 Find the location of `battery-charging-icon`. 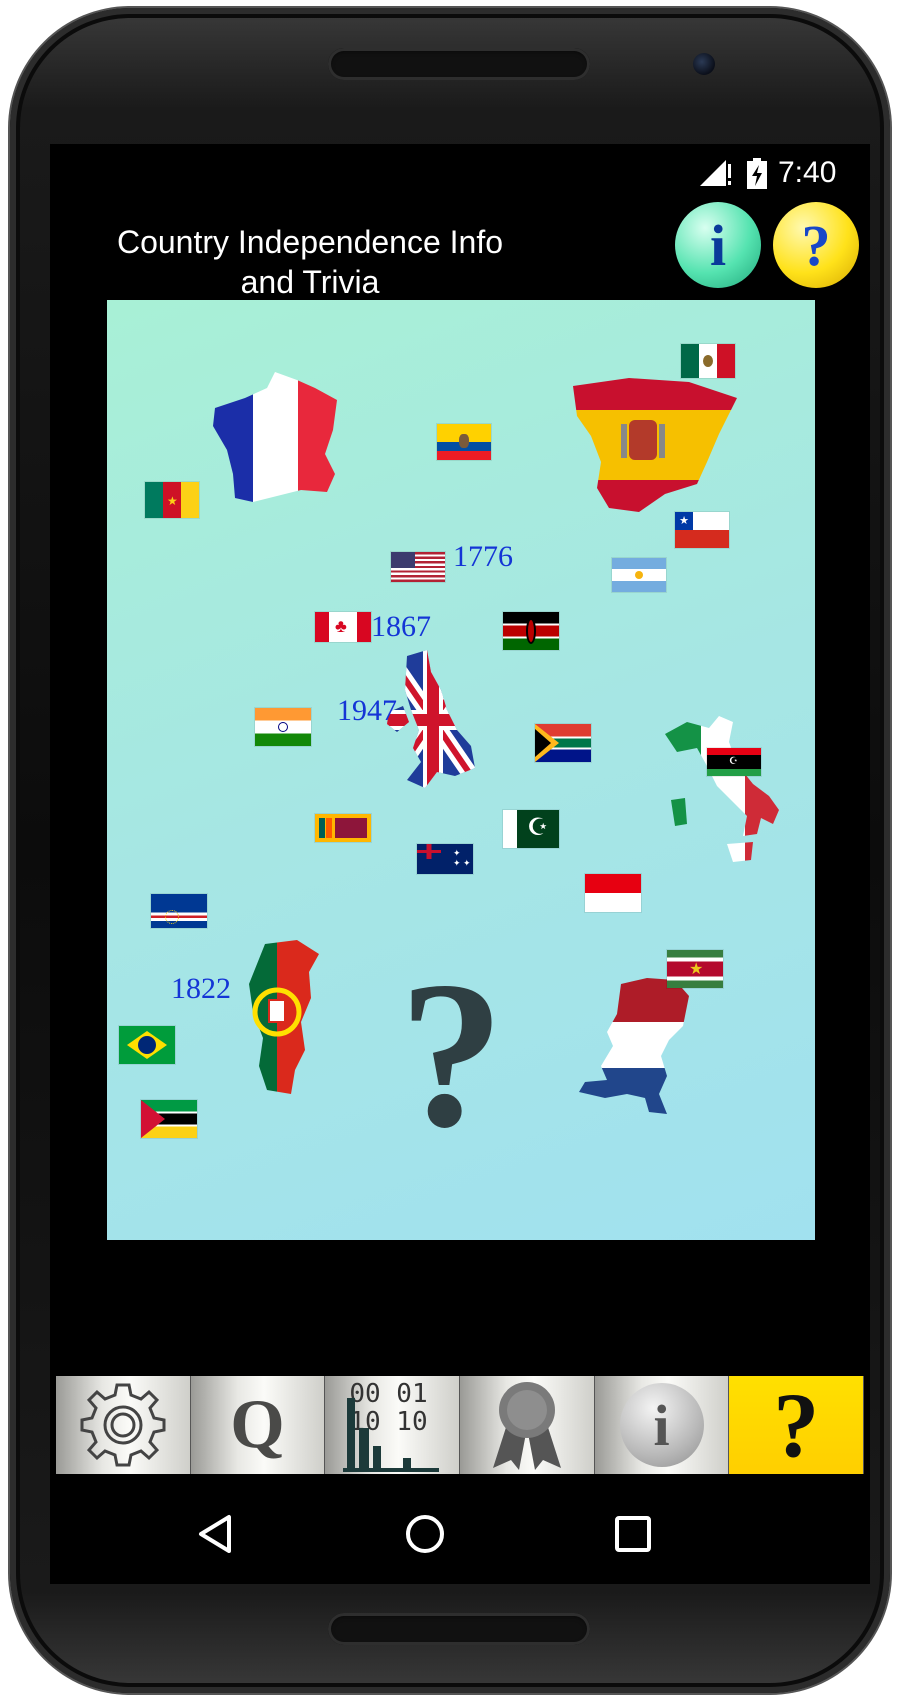

battery-charging-icon is located at coordinates (757, 173).